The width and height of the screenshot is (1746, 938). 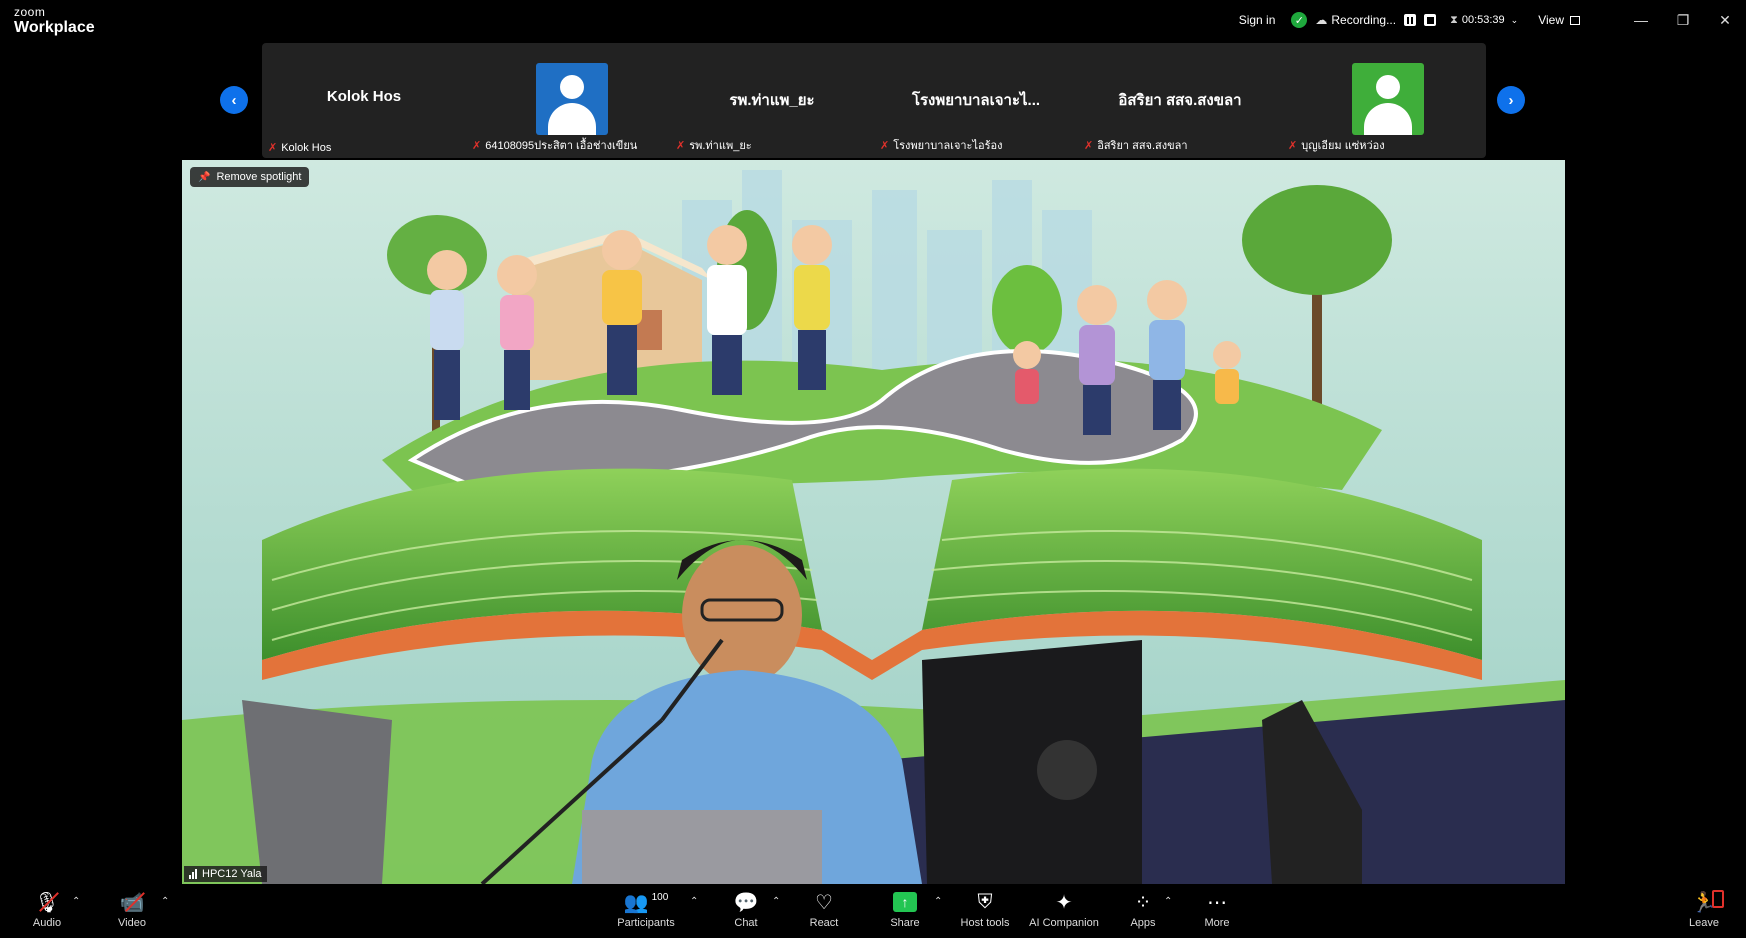 I want to click on grid-view-icon, so click(x=1575, y=20).